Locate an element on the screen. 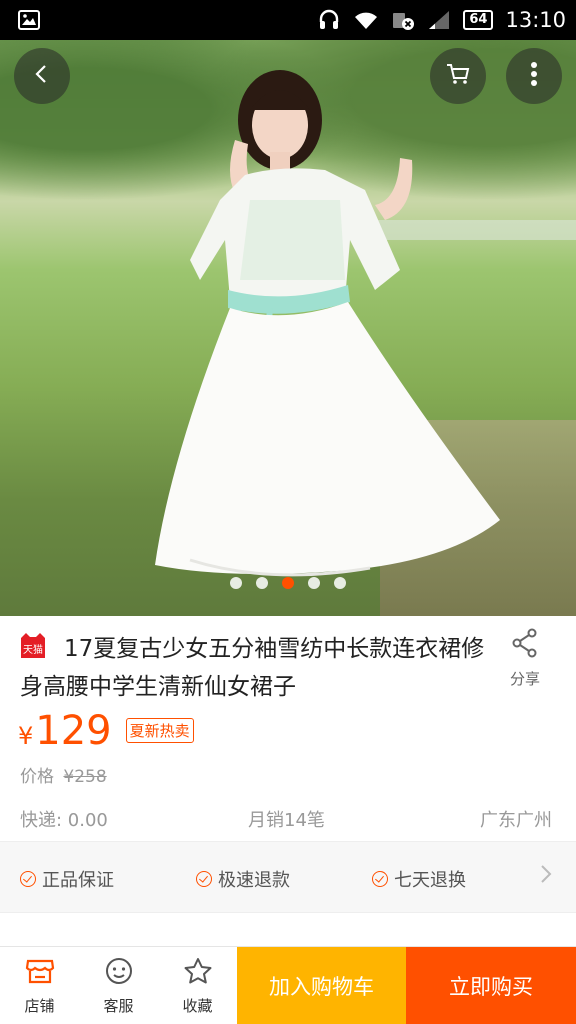  cart-icon is located at coordinates (458, 76).